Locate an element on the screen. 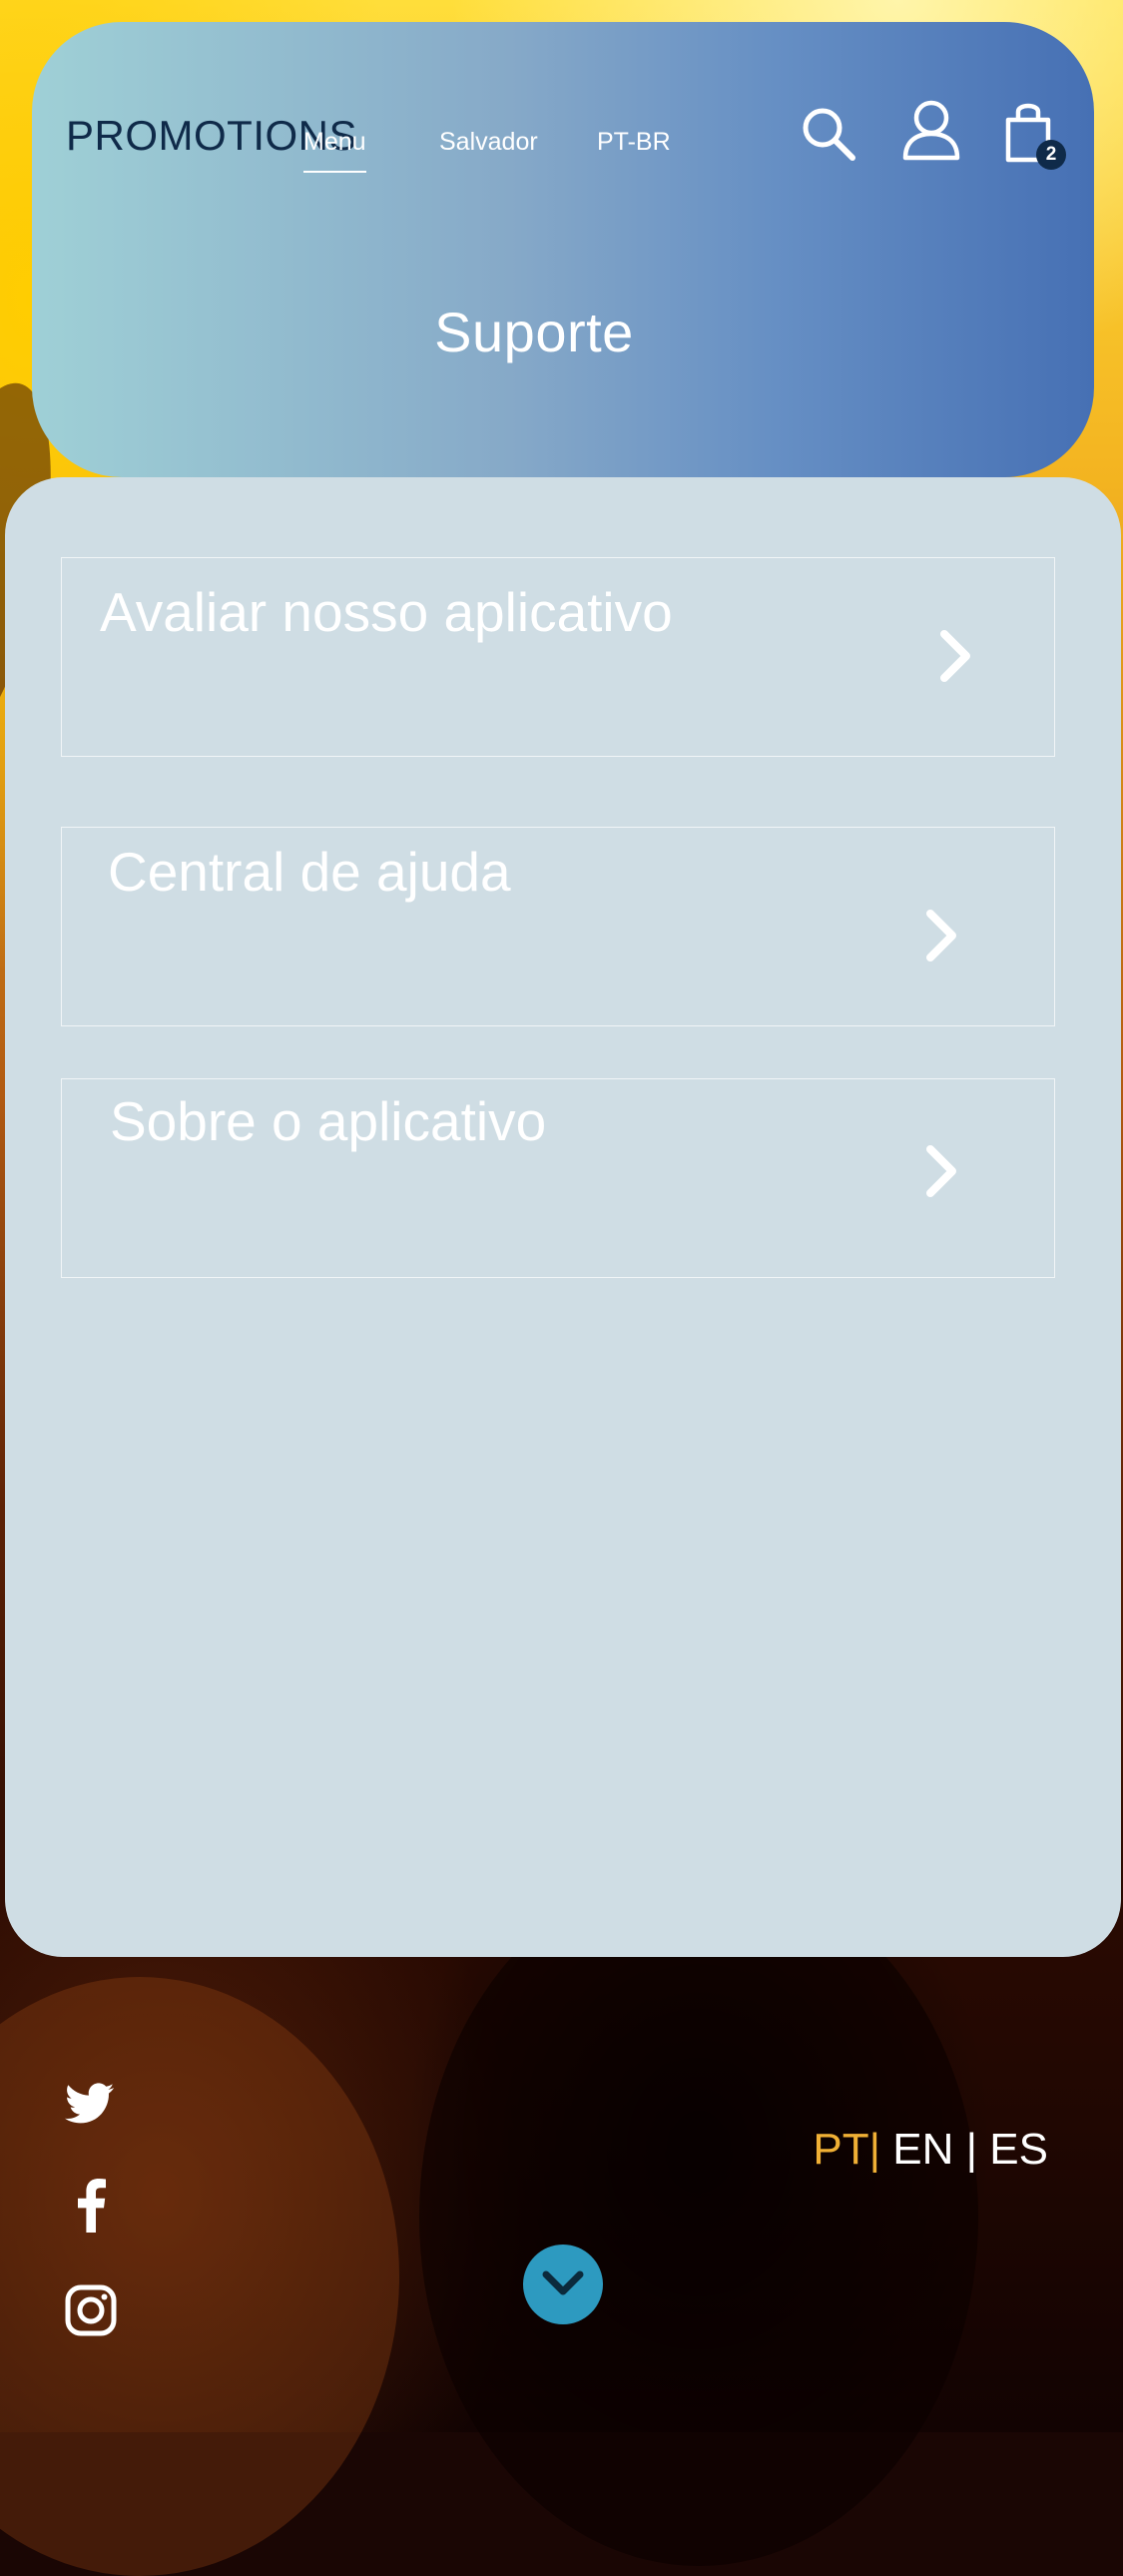 The width and height of the screenshot is (1123, 2576). language-switcher: PT| EN | ES is located at coordinates (930, 2150).